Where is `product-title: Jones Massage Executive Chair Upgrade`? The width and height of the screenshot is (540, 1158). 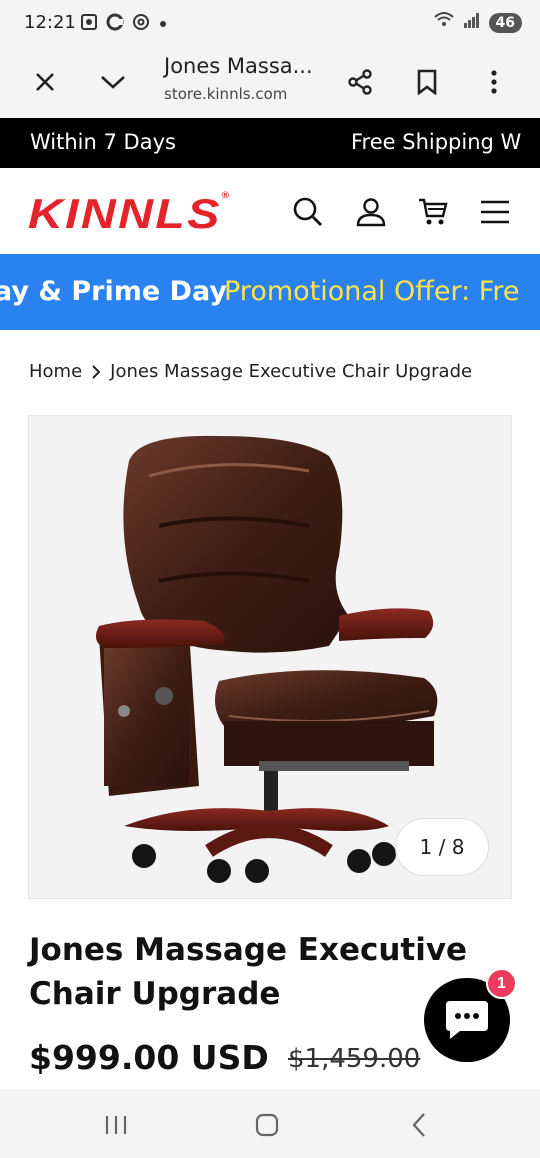
product-title: Jones Massage Executive Chair Upgrade is located at coordinates (248, 972).